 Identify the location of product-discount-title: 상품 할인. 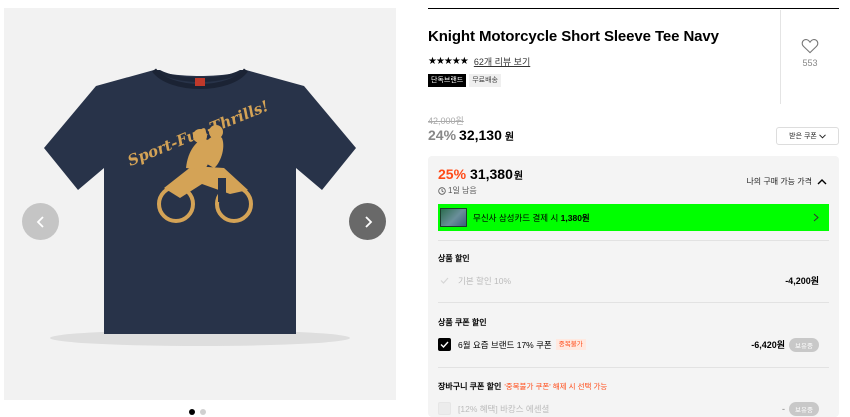
(454, 258).